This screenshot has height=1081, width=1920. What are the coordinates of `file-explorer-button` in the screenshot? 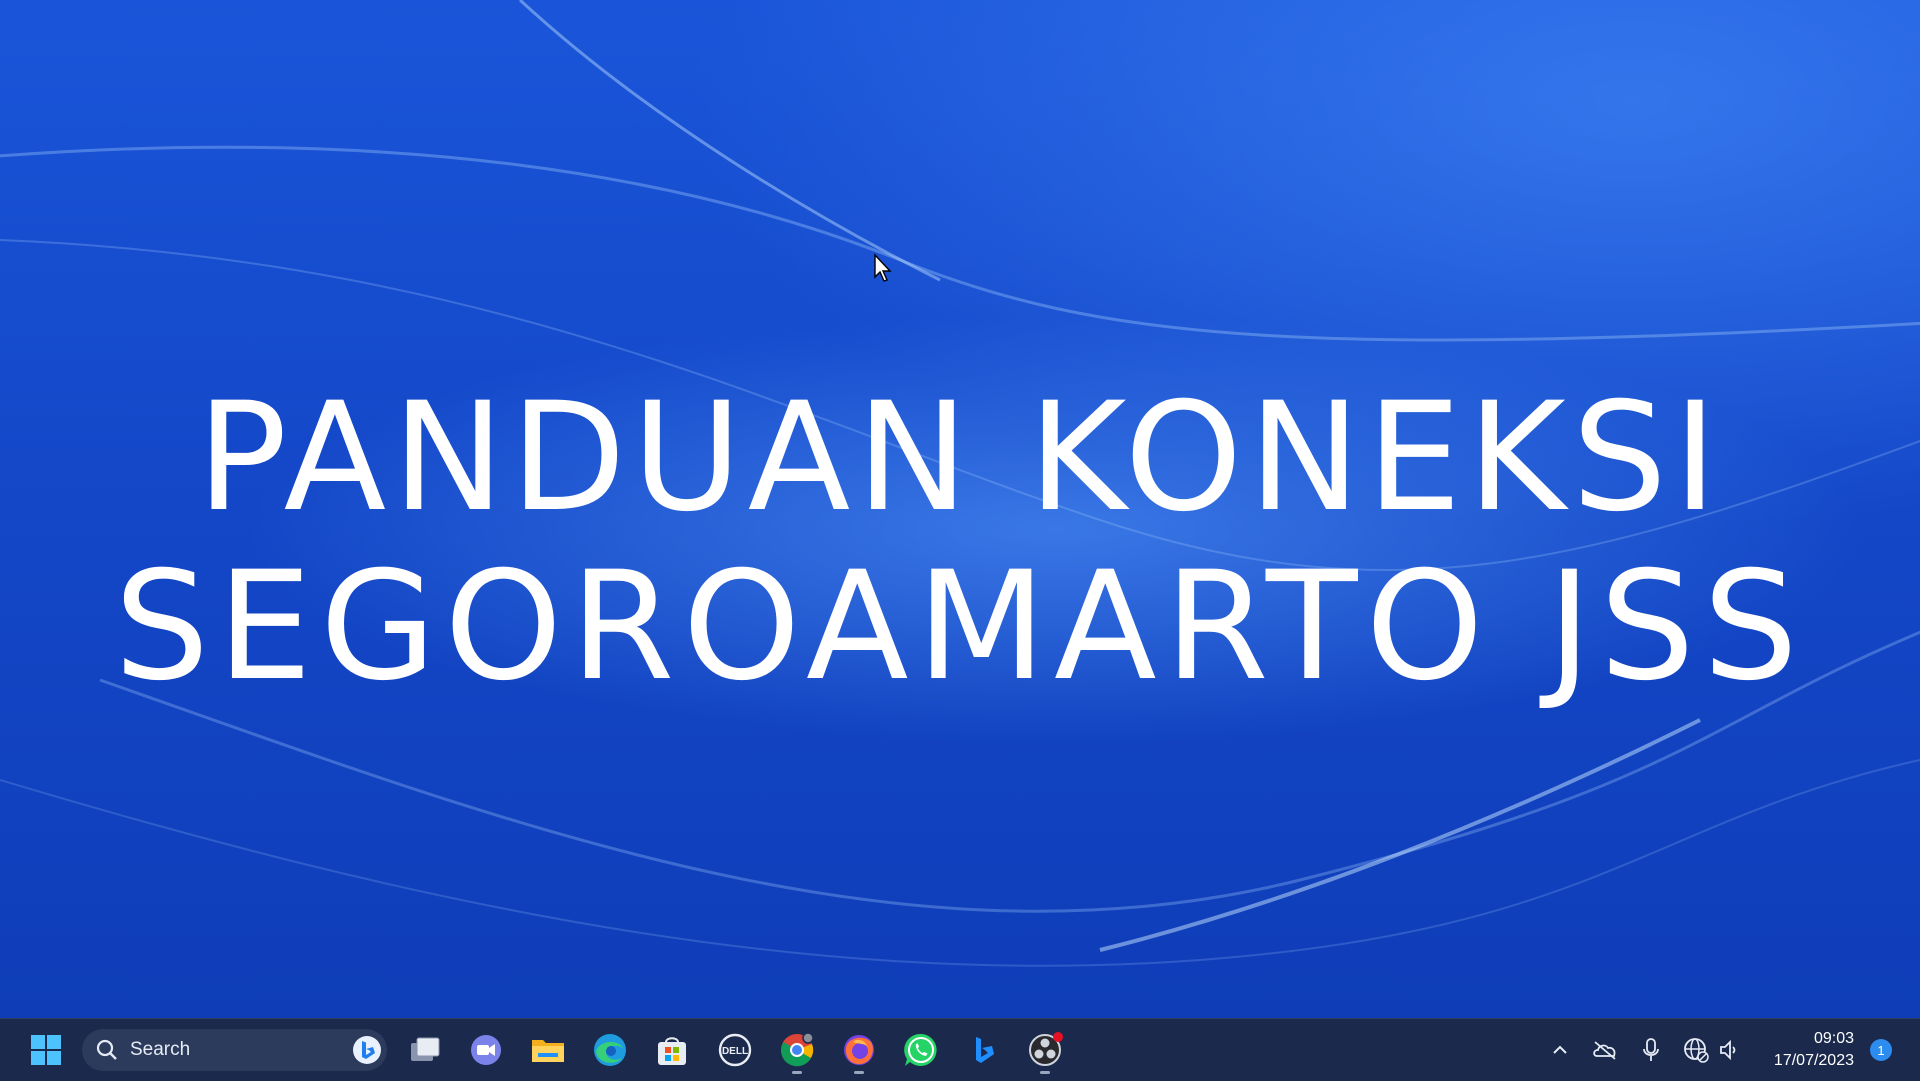 It's located at (548, 1050).